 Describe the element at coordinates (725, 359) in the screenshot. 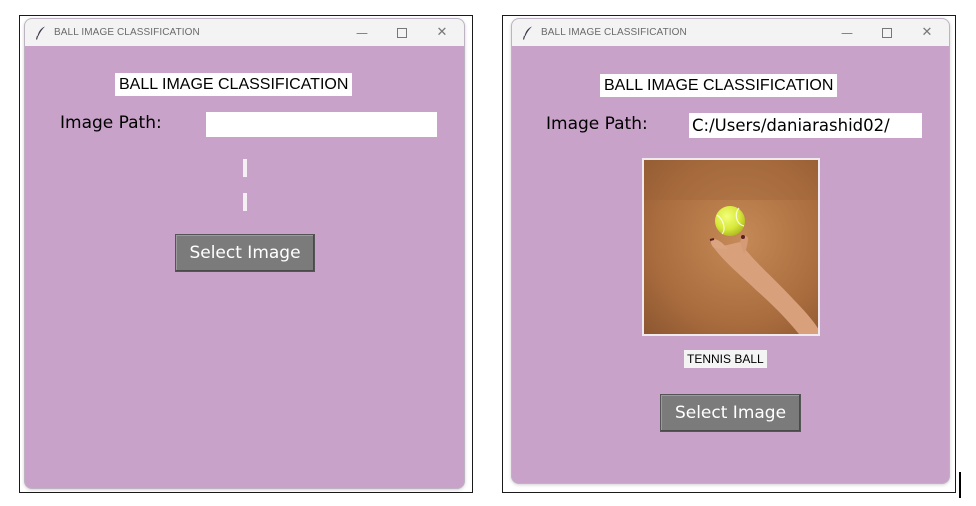

I see `classification-result: TENNIS BALL` at that location.